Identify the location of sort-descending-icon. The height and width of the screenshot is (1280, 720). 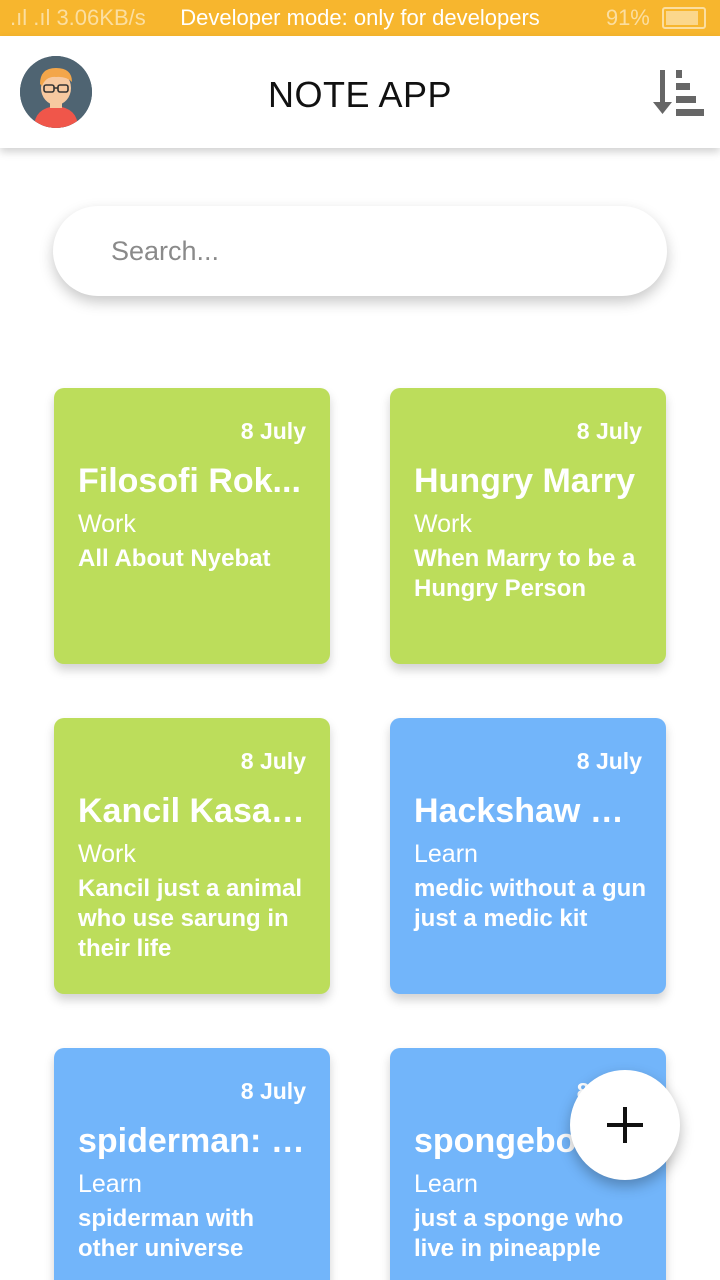
(678, 93).